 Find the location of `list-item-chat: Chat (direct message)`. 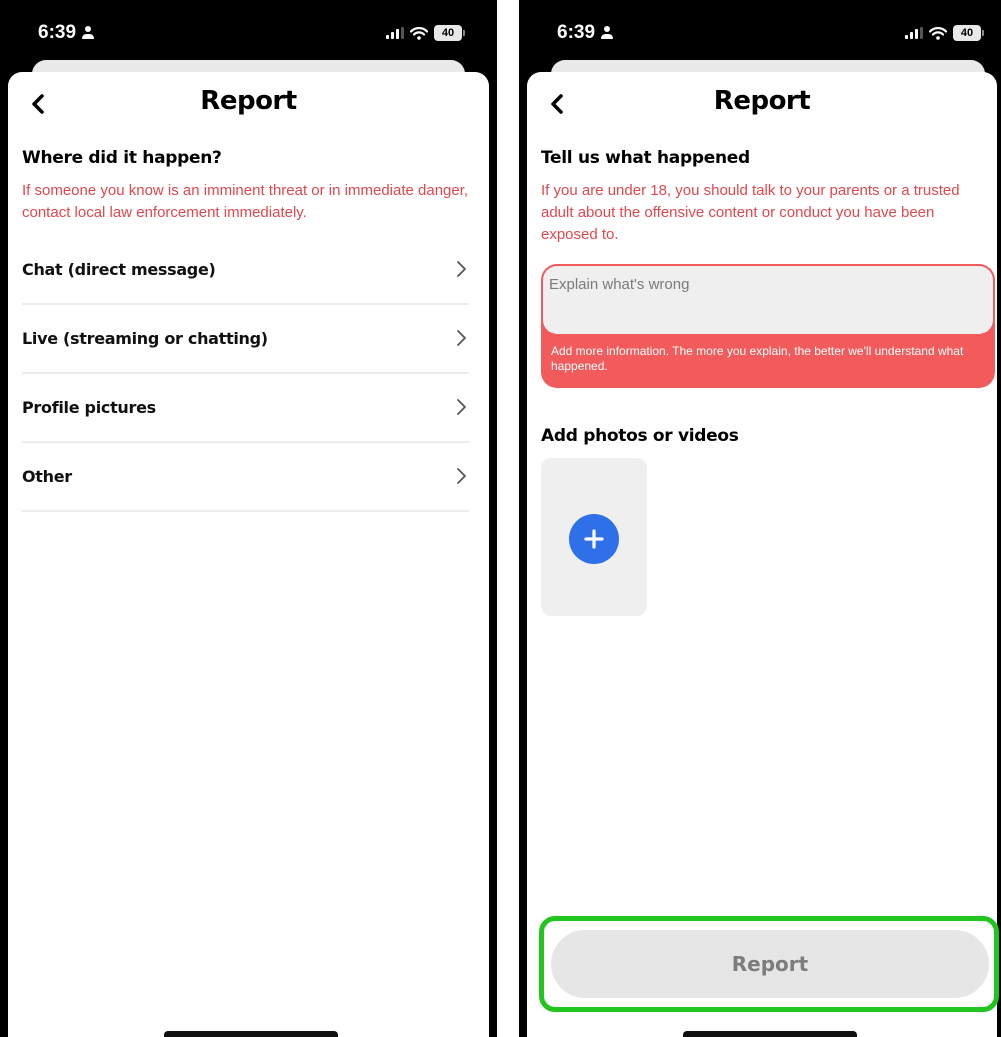

list-item-chat: Chat (direct message) is located at coordinates (245, 270).